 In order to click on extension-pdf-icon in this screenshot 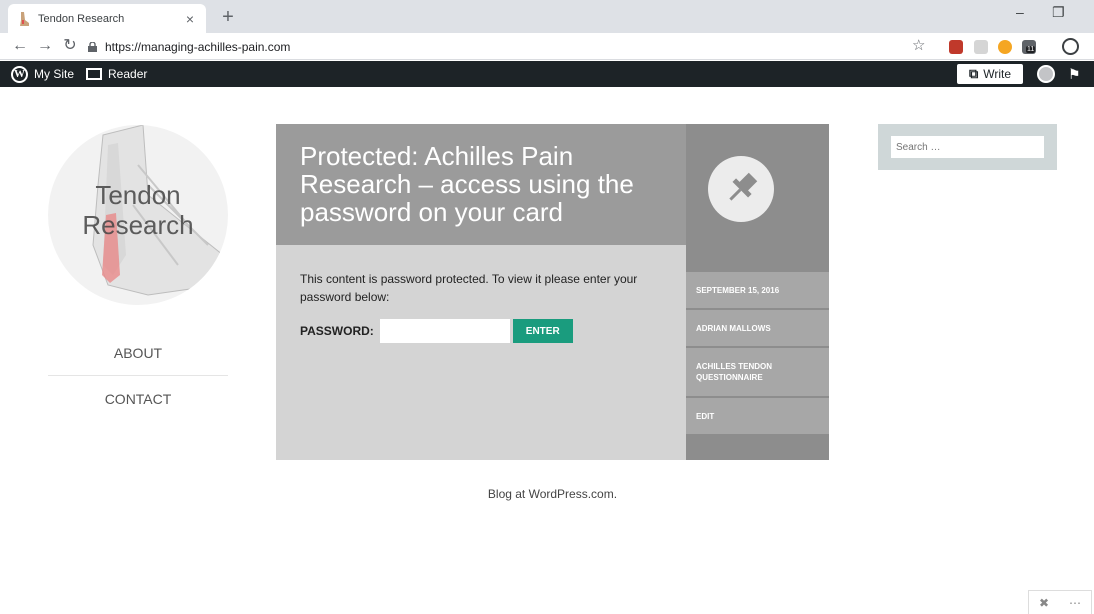, I will do `click(981, 47)`.